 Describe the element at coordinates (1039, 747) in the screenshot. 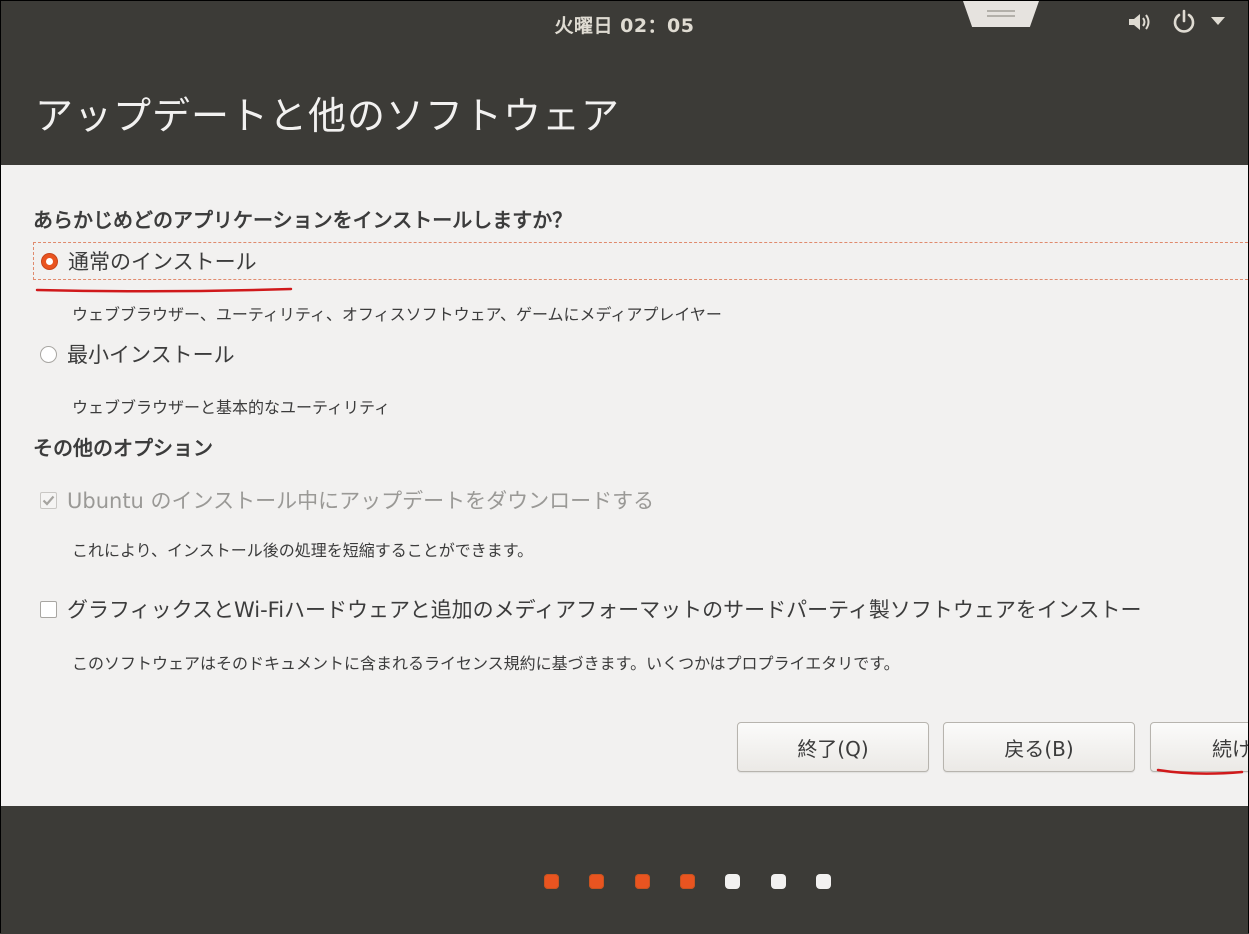

I see `back-button: 戻る(B)` at that location.